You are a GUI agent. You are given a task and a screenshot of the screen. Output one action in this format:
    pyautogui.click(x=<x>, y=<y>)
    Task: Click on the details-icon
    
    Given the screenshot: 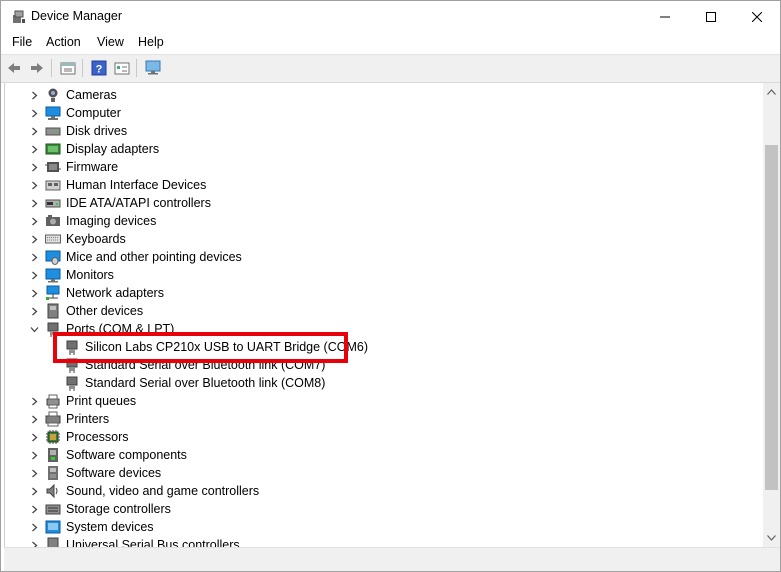 What is the action you would take?
    pyautogui.click(x=122, y=68)
    